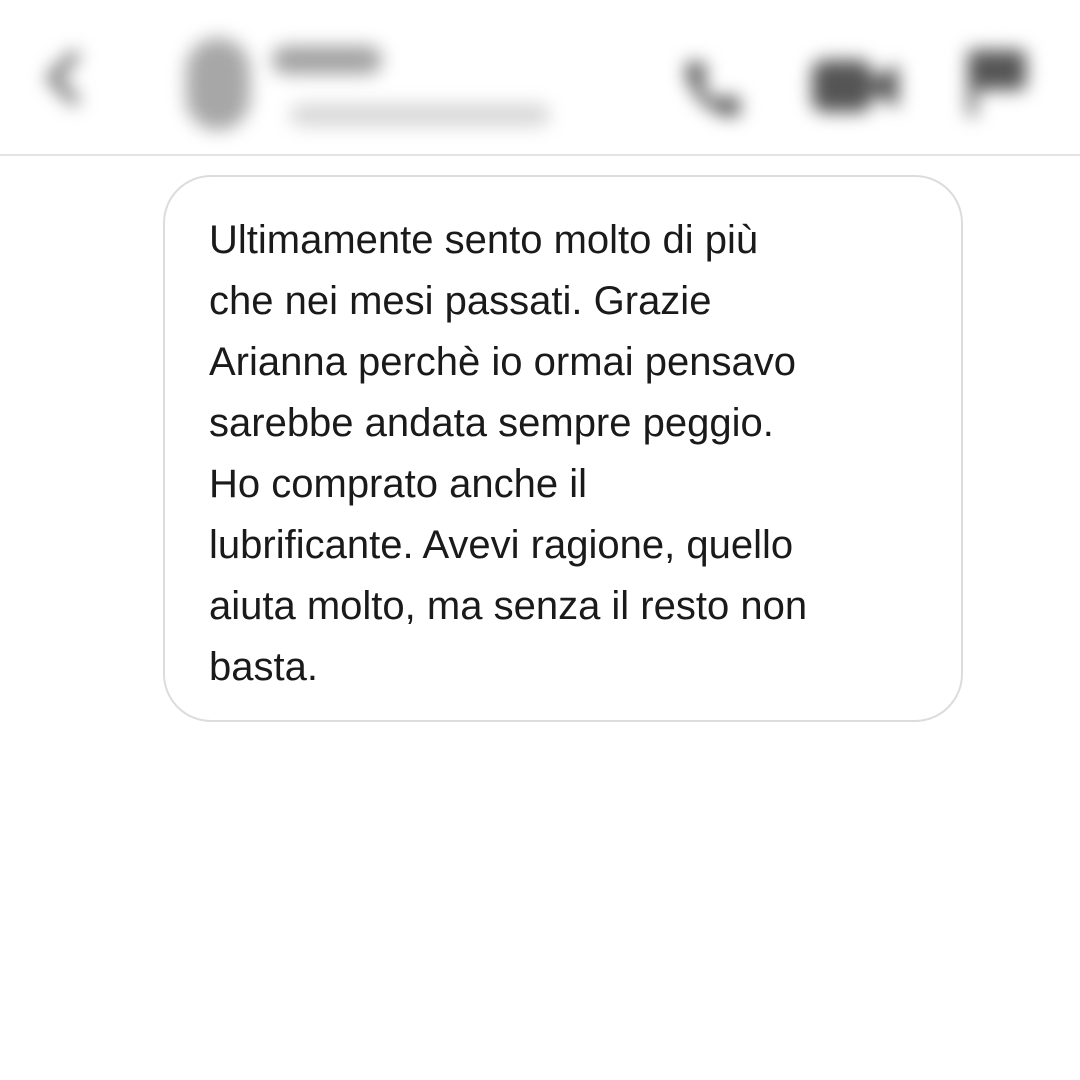 The height and width of the screenshot is (1080, 1080). I want to click on contact-name-blurred, so click(327, 60).